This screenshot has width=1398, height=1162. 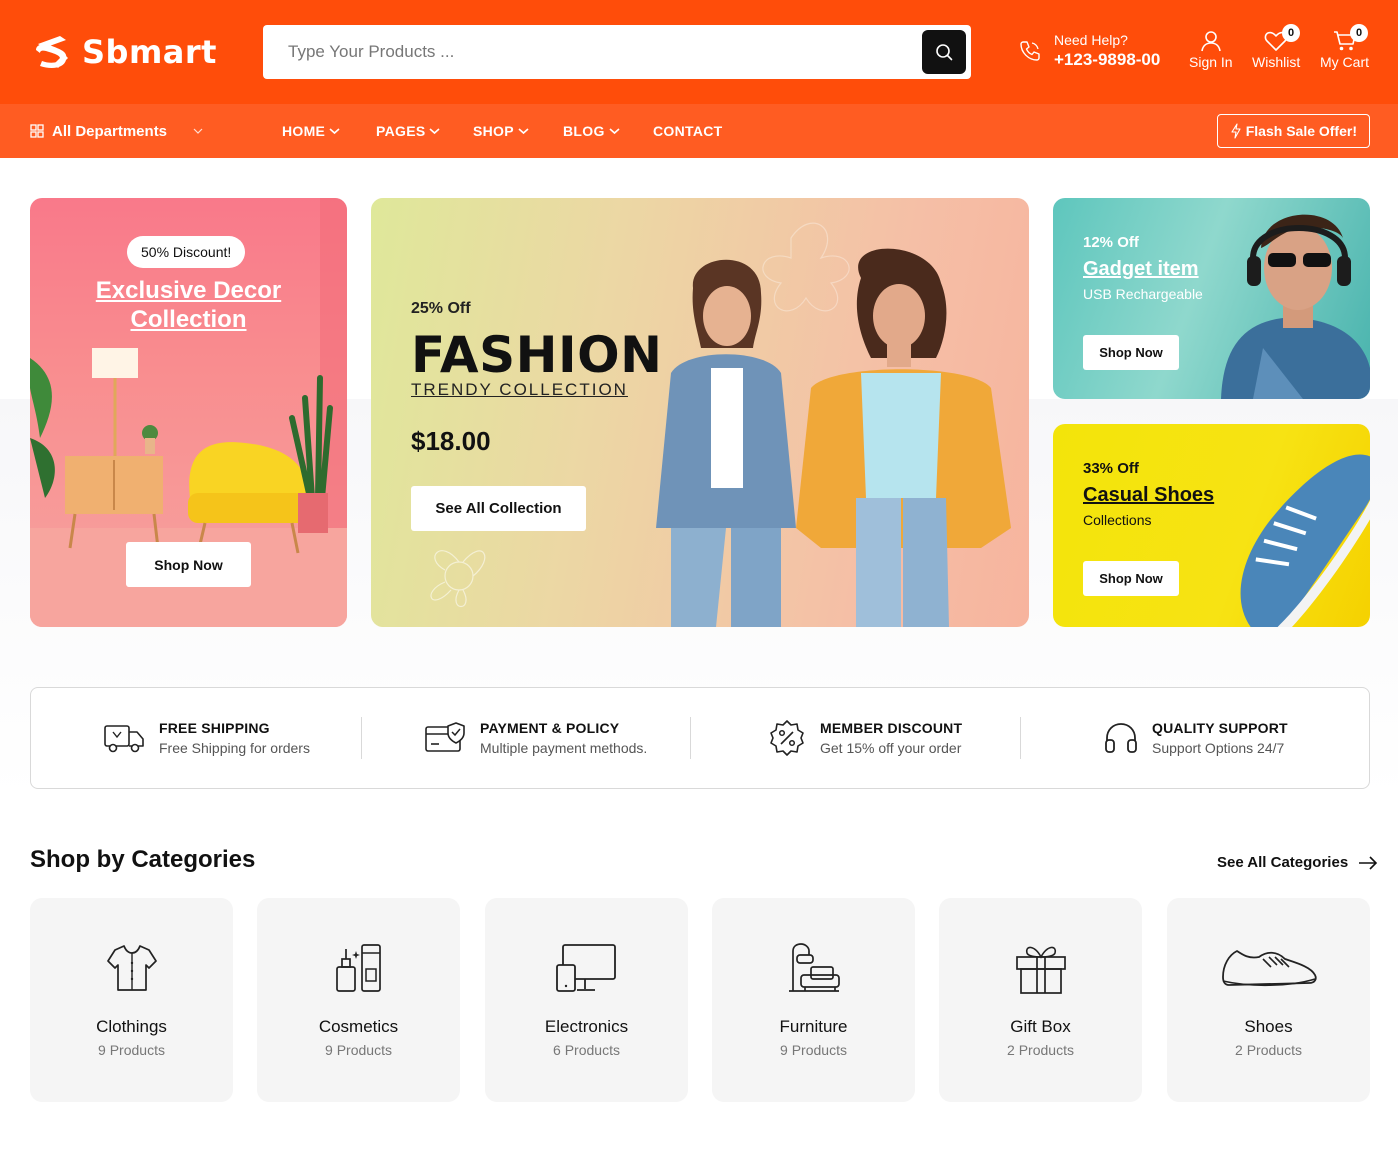 What do you see at coordinates (891, 728) in the screenshot?
I see `feature-title: MEMBER DISCOUNT` at bounding box center [891, 728].